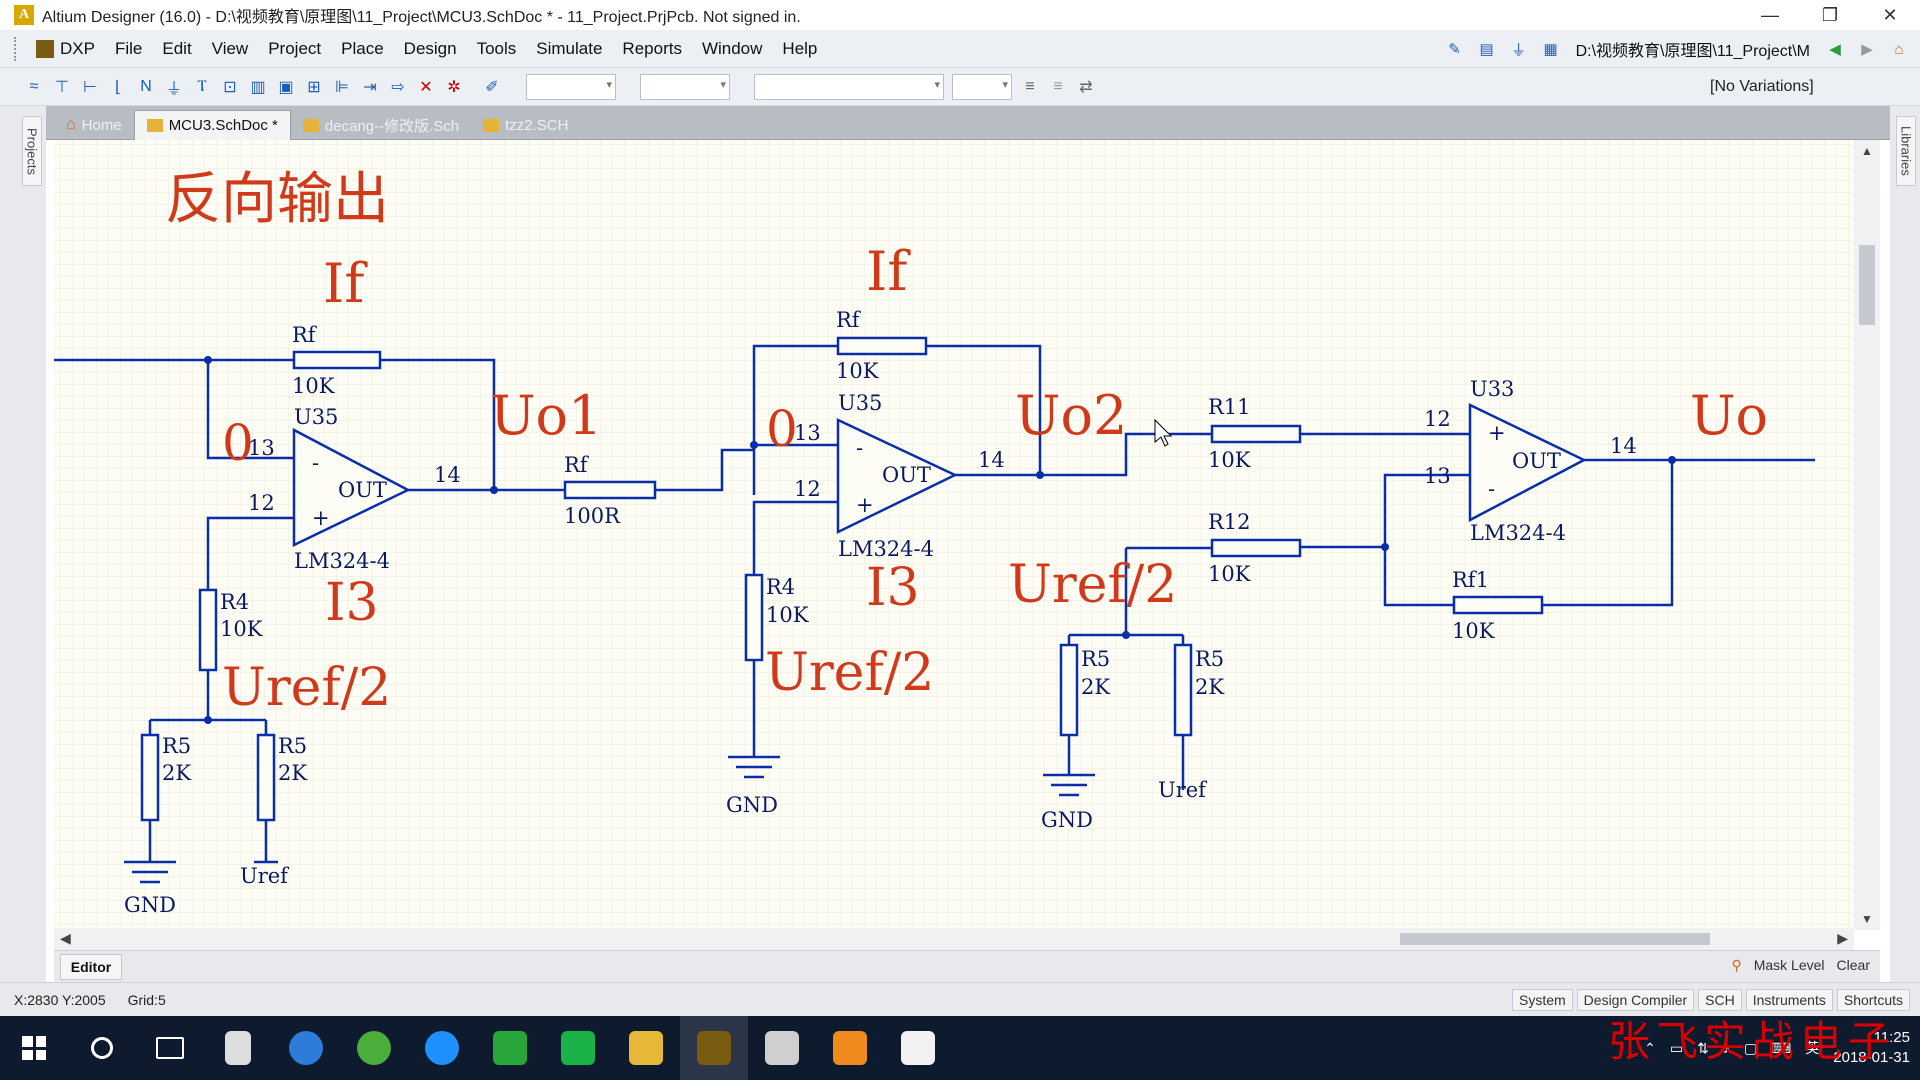 The image size is (1920, 1080). I want to click on horizontal-scrollbar: ◀ ▶, so click(954, 939).